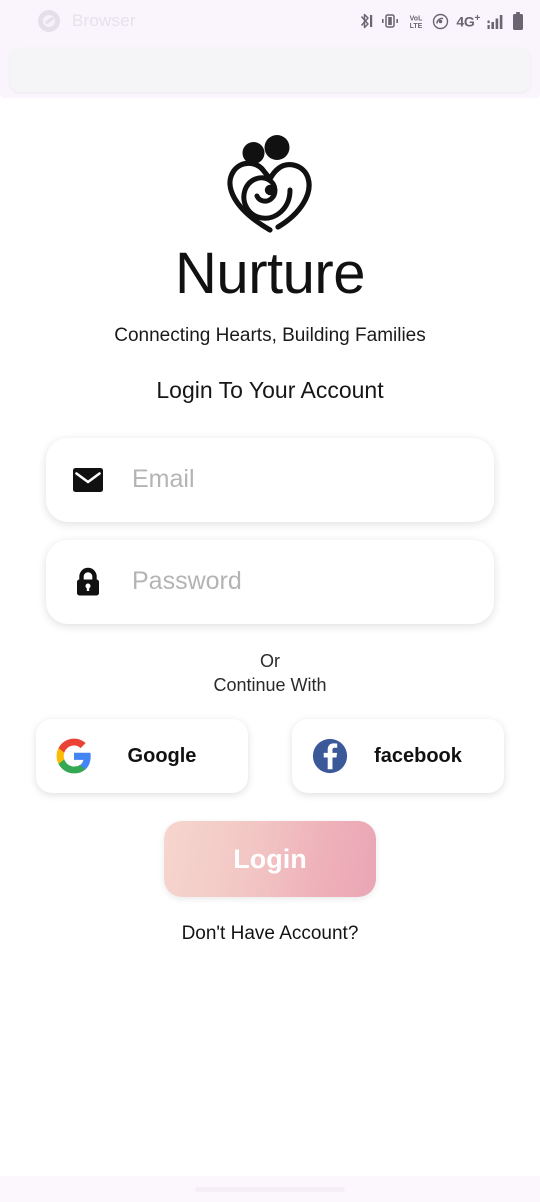 Image resolution: width=540 pixels, height=1202 pixels. What do you see at coordinates (270, 335) in the screenshot?
I see `tagline: Connecting Hearts, Building Families` at bounding box center [270, 335].